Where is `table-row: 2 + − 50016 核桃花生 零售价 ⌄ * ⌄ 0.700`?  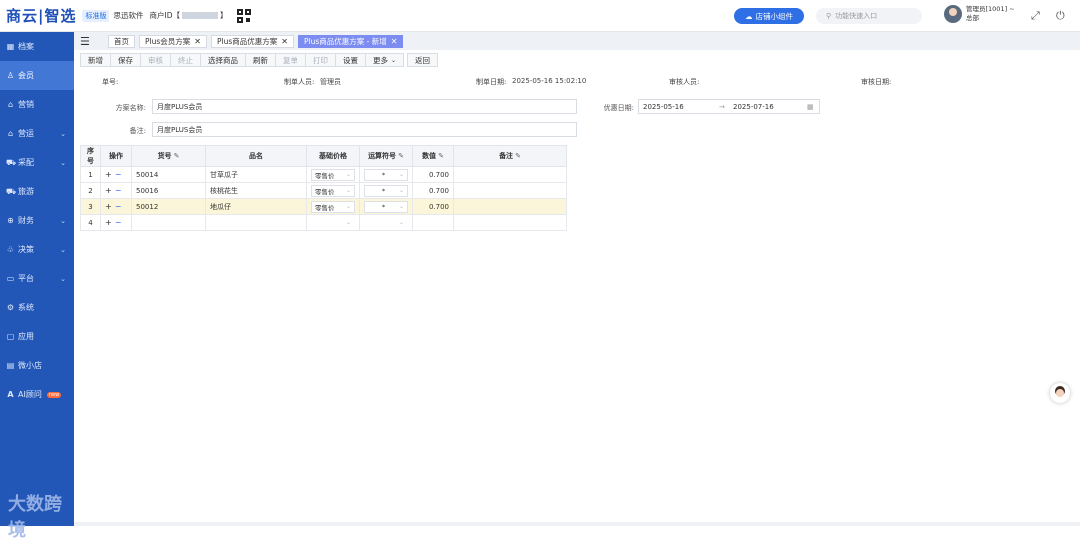
table-row: 2 + − 50016 核桃花生 零售价 ⌄ * ⌄ 0.700 is located at coordinates (323, 190).